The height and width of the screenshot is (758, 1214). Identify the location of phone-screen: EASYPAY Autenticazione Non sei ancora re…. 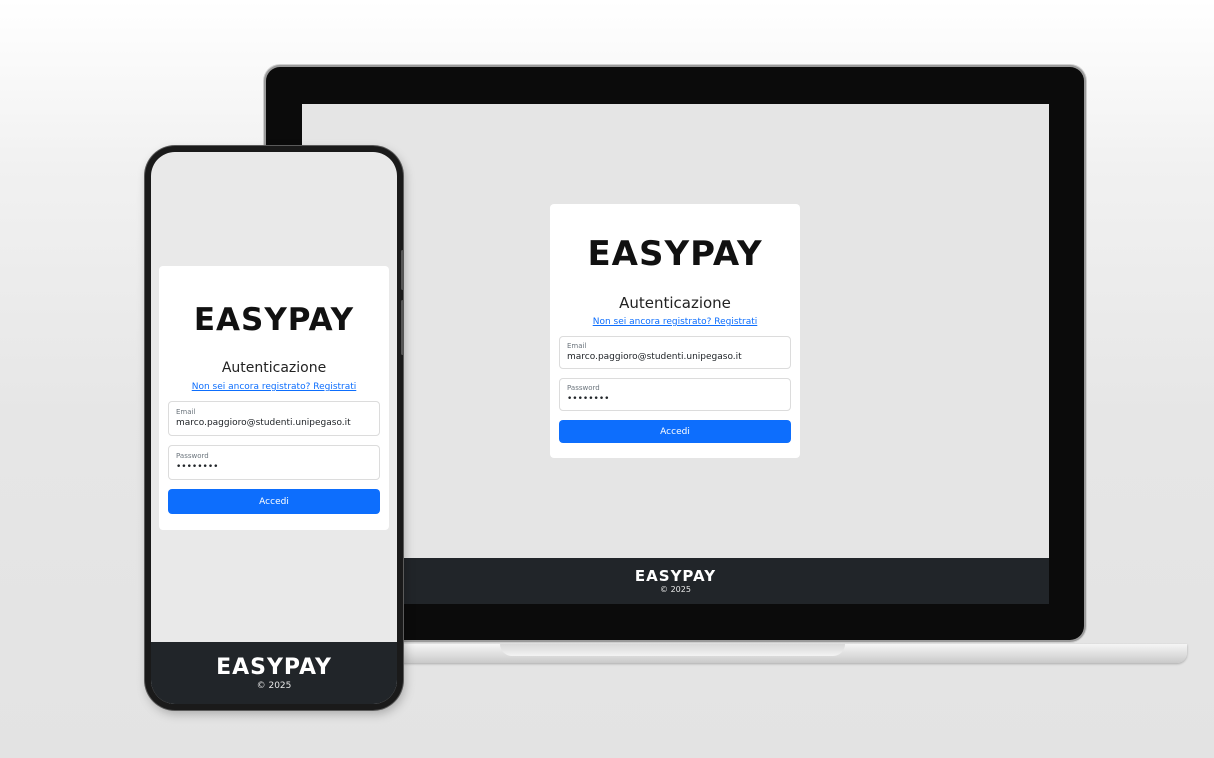
(274, 428).